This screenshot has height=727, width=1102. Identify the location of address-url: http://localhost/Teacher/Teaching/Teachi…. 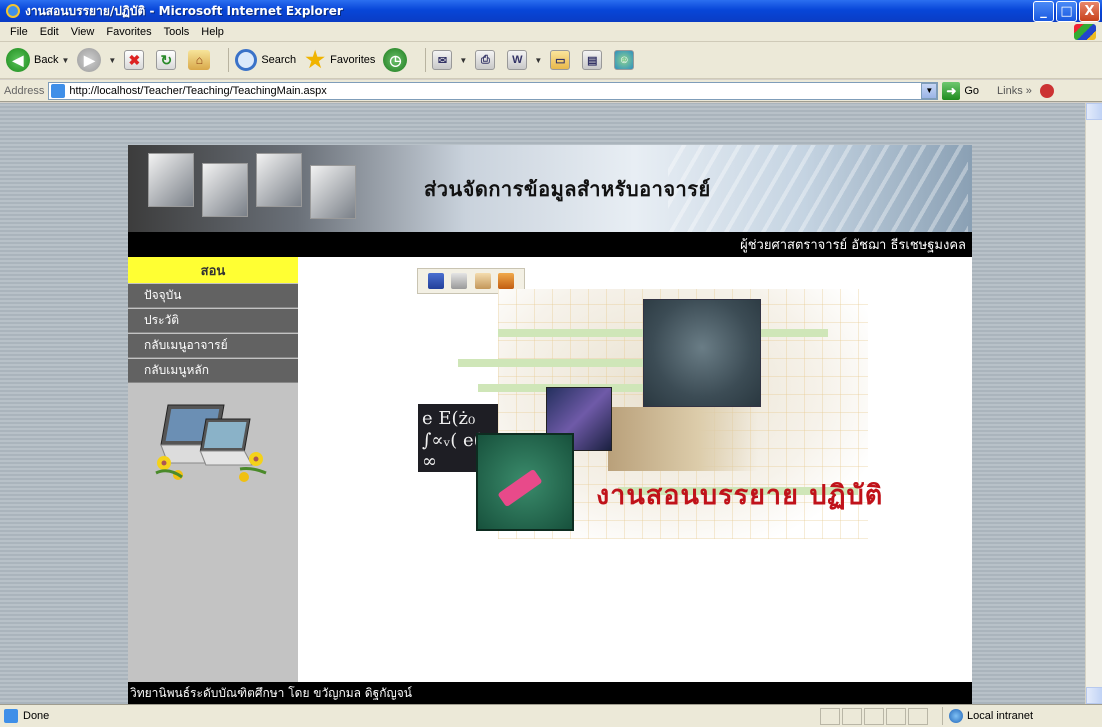
(197, 91).